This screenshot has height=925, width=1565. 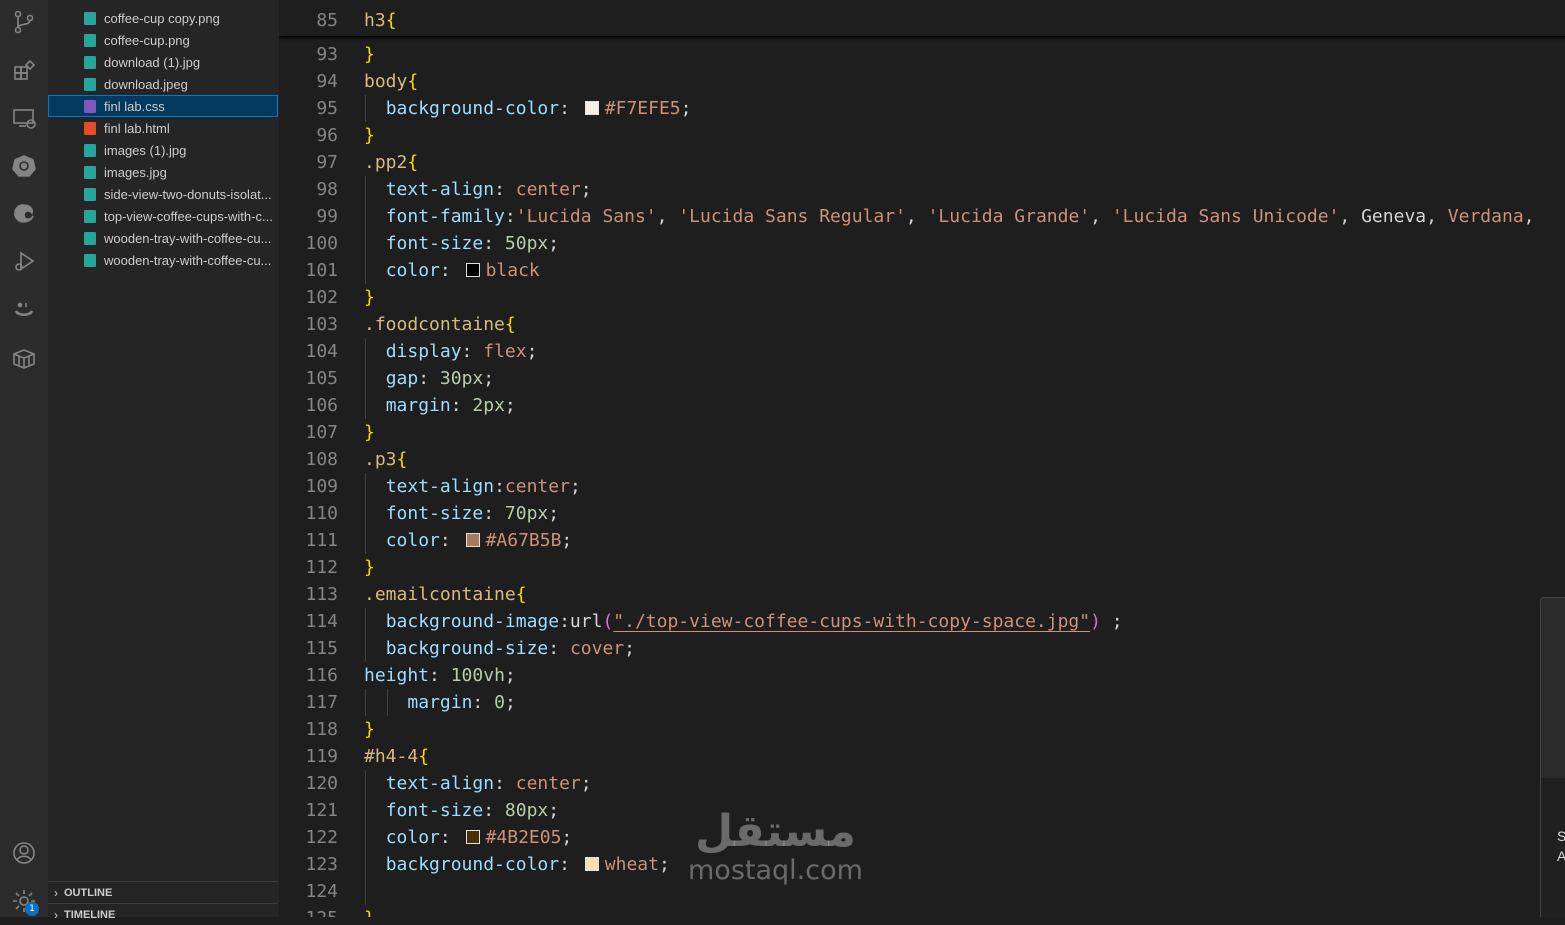 What do you see at coordinates (24, 310) in the screenshot?
I see `live-share-icon` at bounding box center [24, 310].